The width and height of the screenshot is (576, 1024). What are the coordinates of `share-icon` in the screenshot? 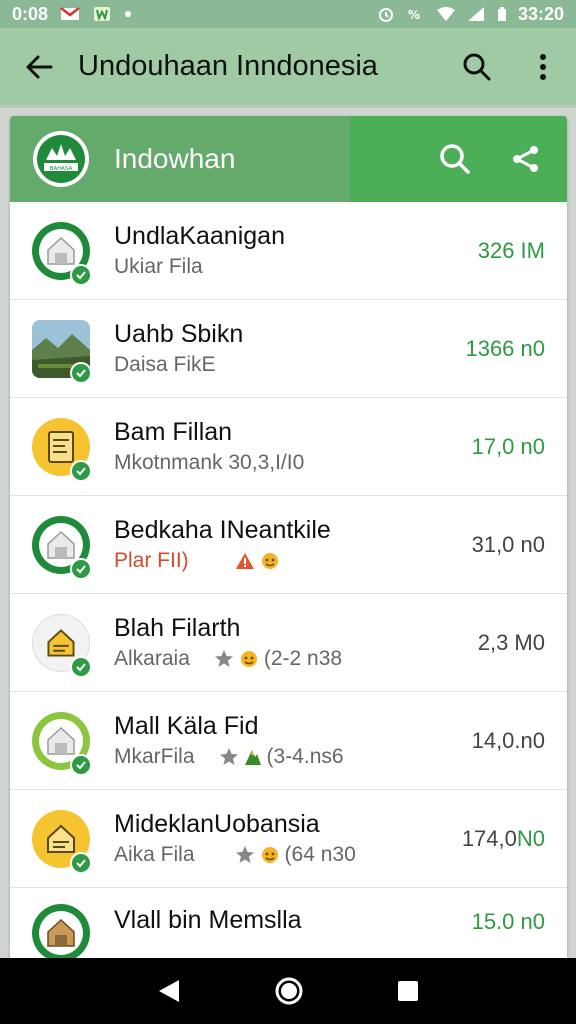 It's located at (526, 159).